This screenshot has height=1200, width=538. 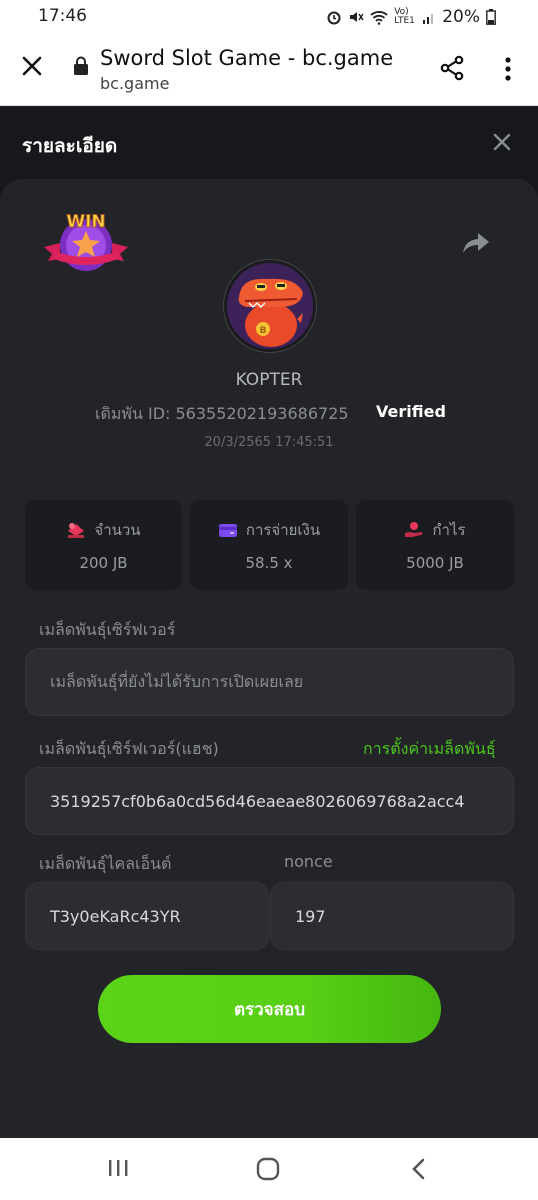 I want to click on coins-icon, so click(x=76, y=530).